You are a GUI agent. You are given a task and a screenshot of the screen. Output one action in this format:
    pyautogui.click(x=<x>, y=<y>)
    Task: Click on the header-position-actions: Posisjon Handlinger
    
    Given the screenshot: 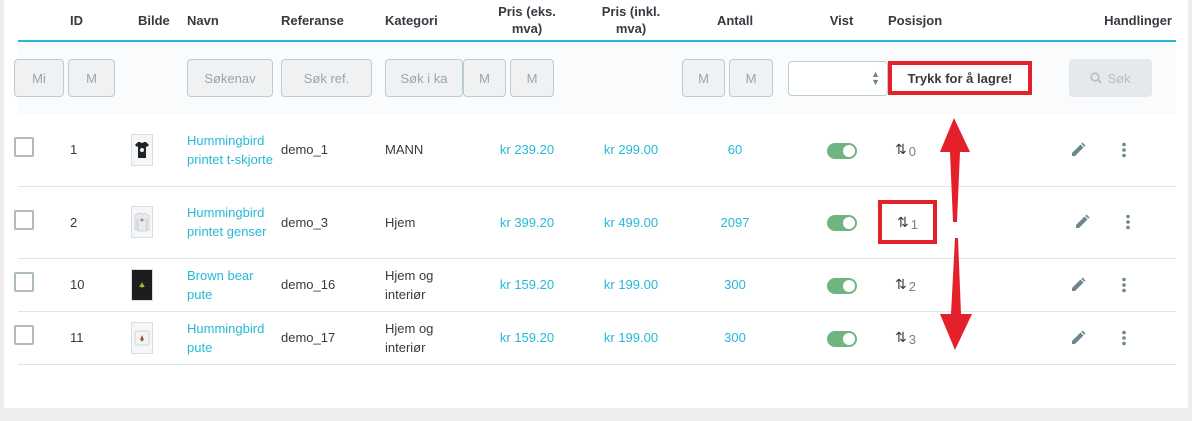 What is the action you would take?
    pyautogui.click(x=1032, y=21)
    